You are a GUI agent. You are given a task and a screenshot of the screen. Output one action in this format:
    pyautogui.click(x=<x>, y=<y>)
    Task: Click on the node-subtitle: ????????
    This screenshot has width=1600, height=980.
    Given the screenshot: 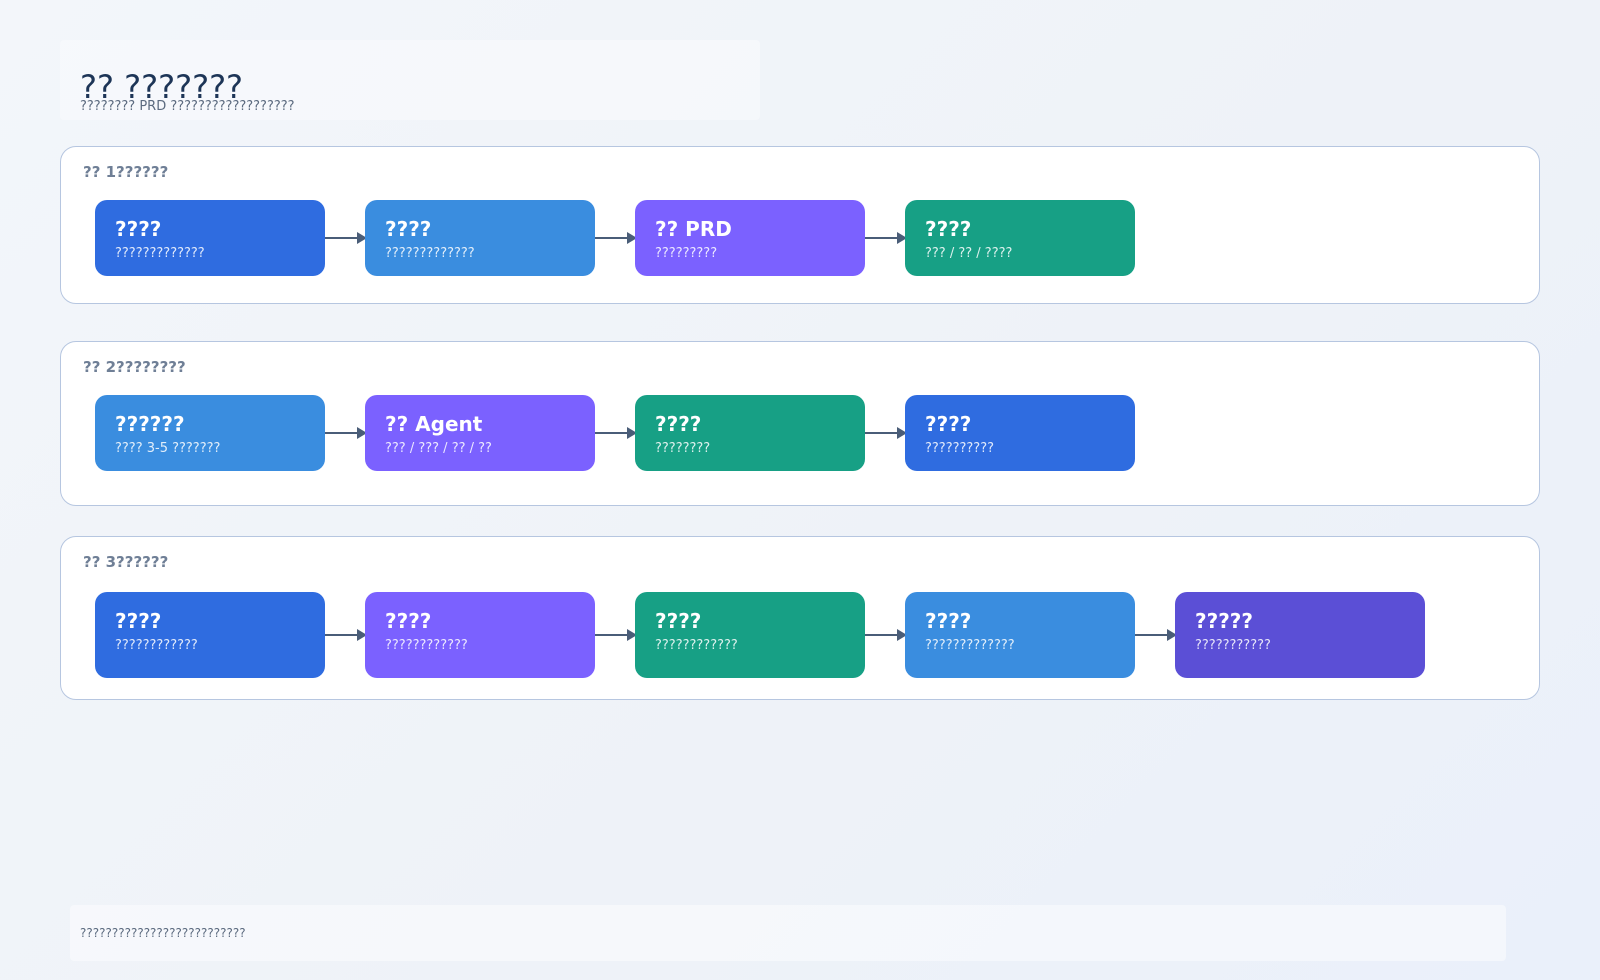 What is the action you would take?
    pyautogui.click(x=683, y=448)
    